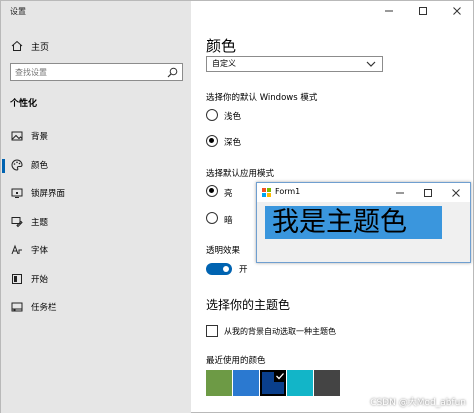 The width and height of the screenshot is (474, 413). Describe the element at coordinates (243, 270) in the screenshot. I see `transparency-state: 开` at that location.